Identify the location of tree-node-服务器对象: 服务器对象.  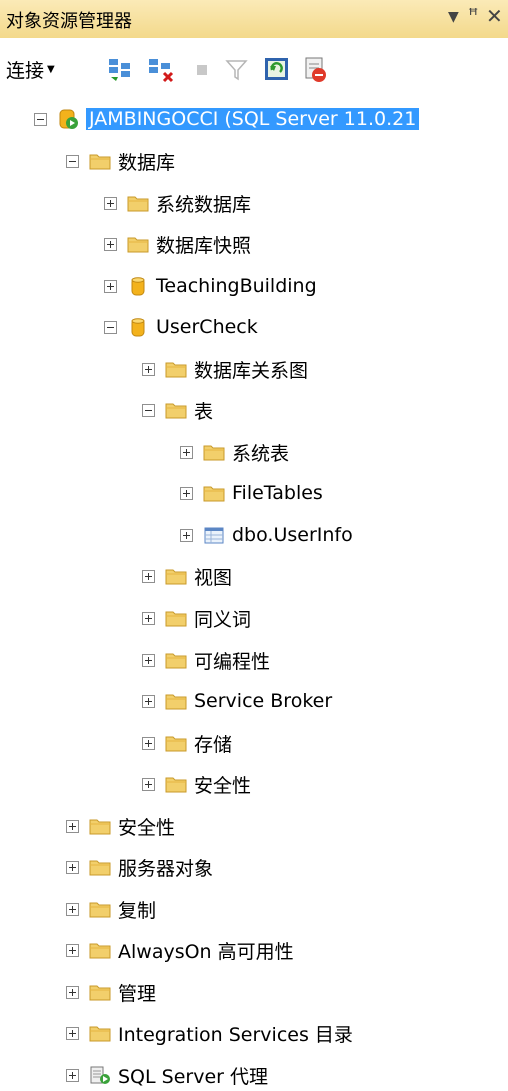
(139, 867).